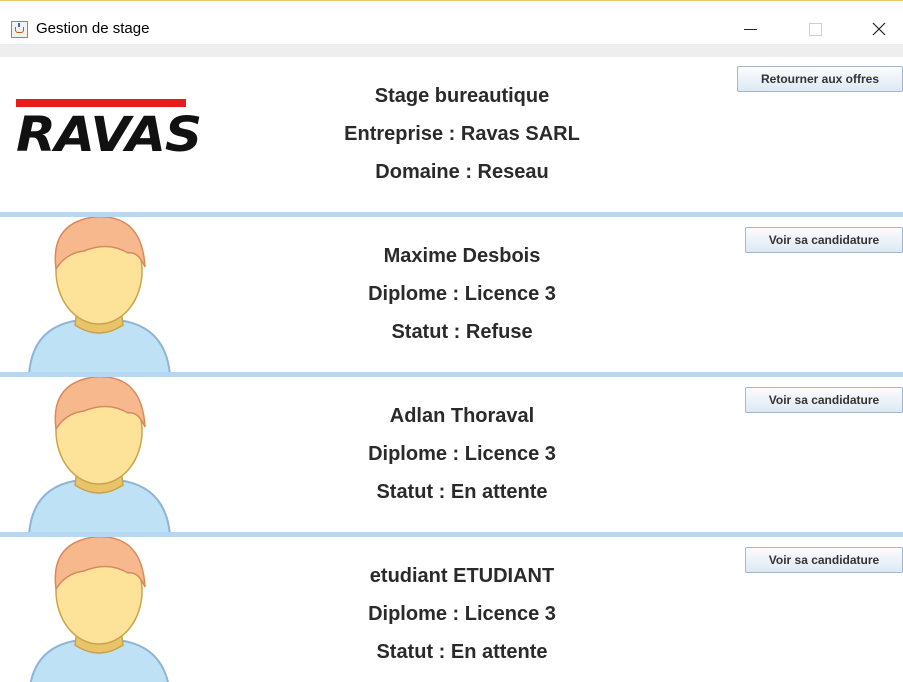  What do you see at coordinates (462, 416) in the screenshot?
I see `candidate-name: Adlan Thoraval` at bounding box center [462, 416].